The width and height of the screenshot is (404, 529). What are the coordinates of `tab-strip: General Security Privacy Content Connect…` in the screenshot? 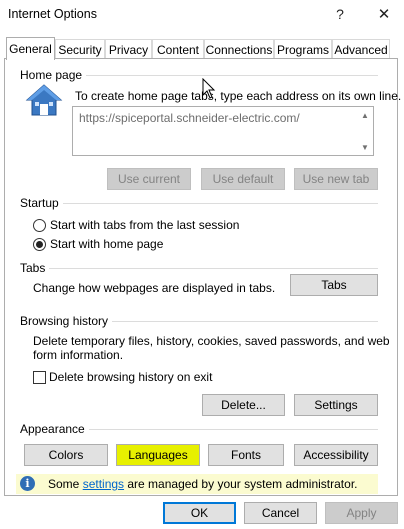 It's located at (202, 48).